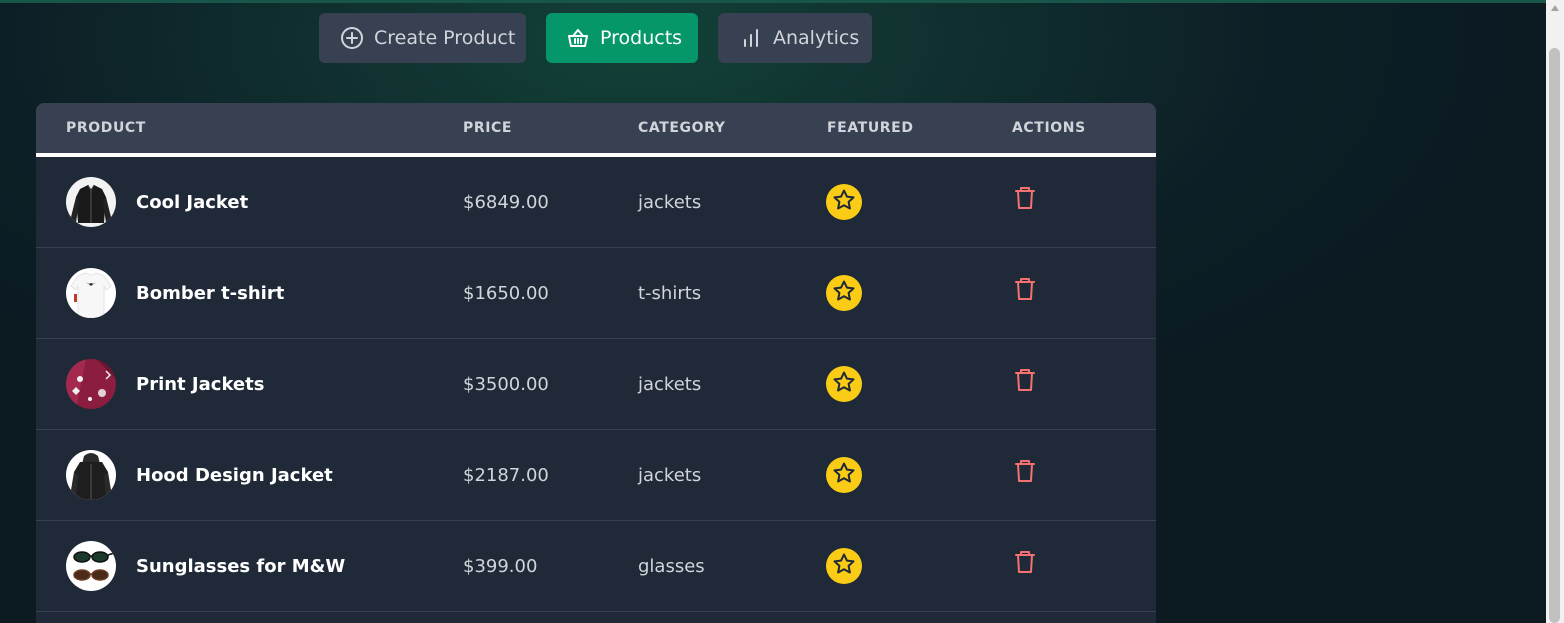 This screenshot has width=1564, height=623. I want to click on product-name: Sunglasses for M&W, so click(241, 566).